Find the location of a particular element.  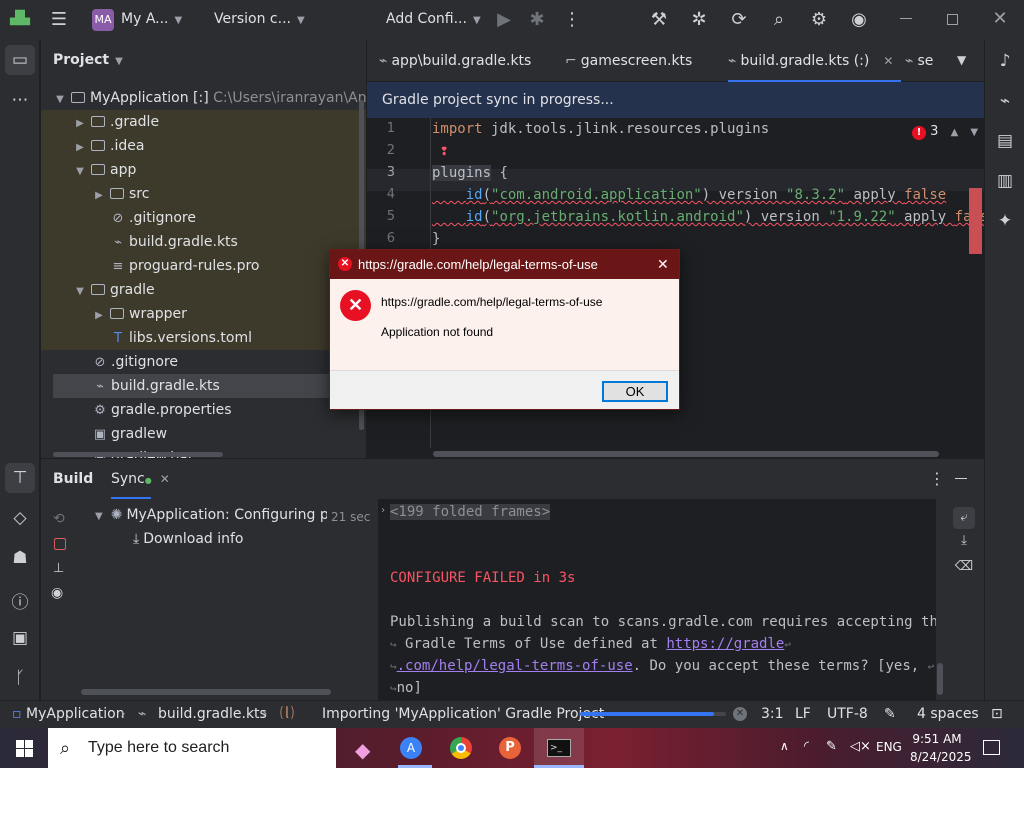

gradle-icon: ⚒ is located at coordinates (659, 20).